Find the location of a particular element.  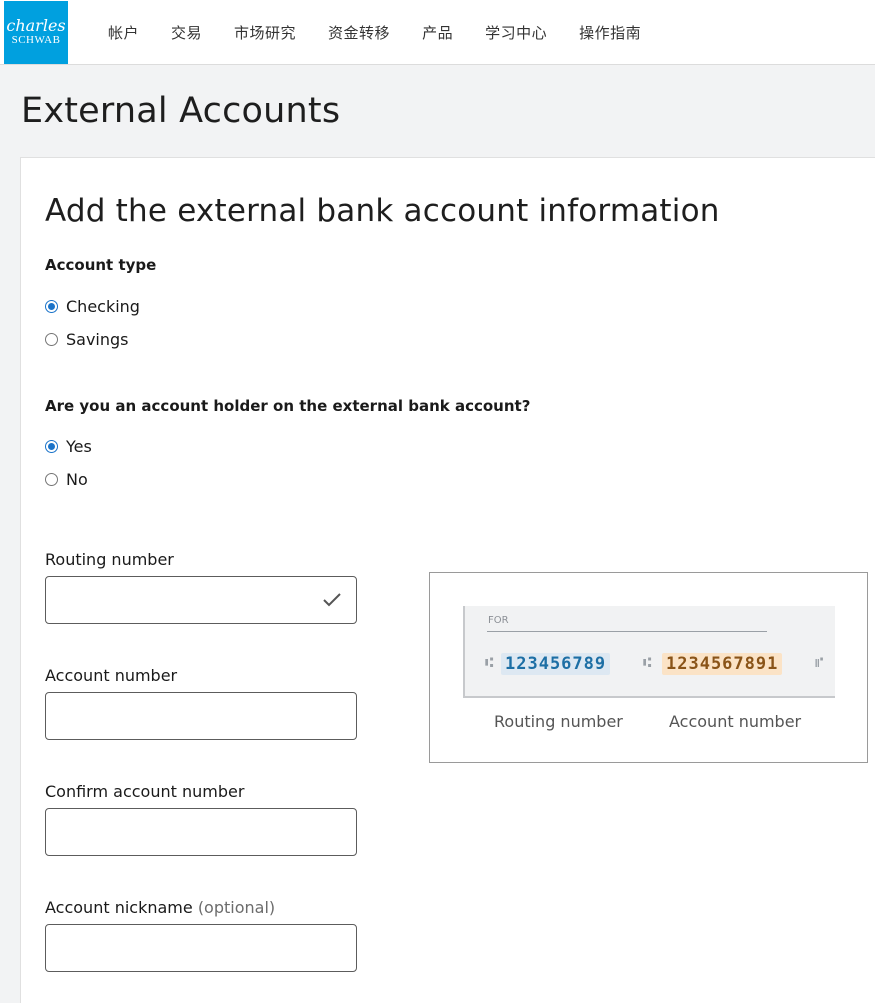

check-routing-digits: 123456789 is located at coordinates (556, 664).